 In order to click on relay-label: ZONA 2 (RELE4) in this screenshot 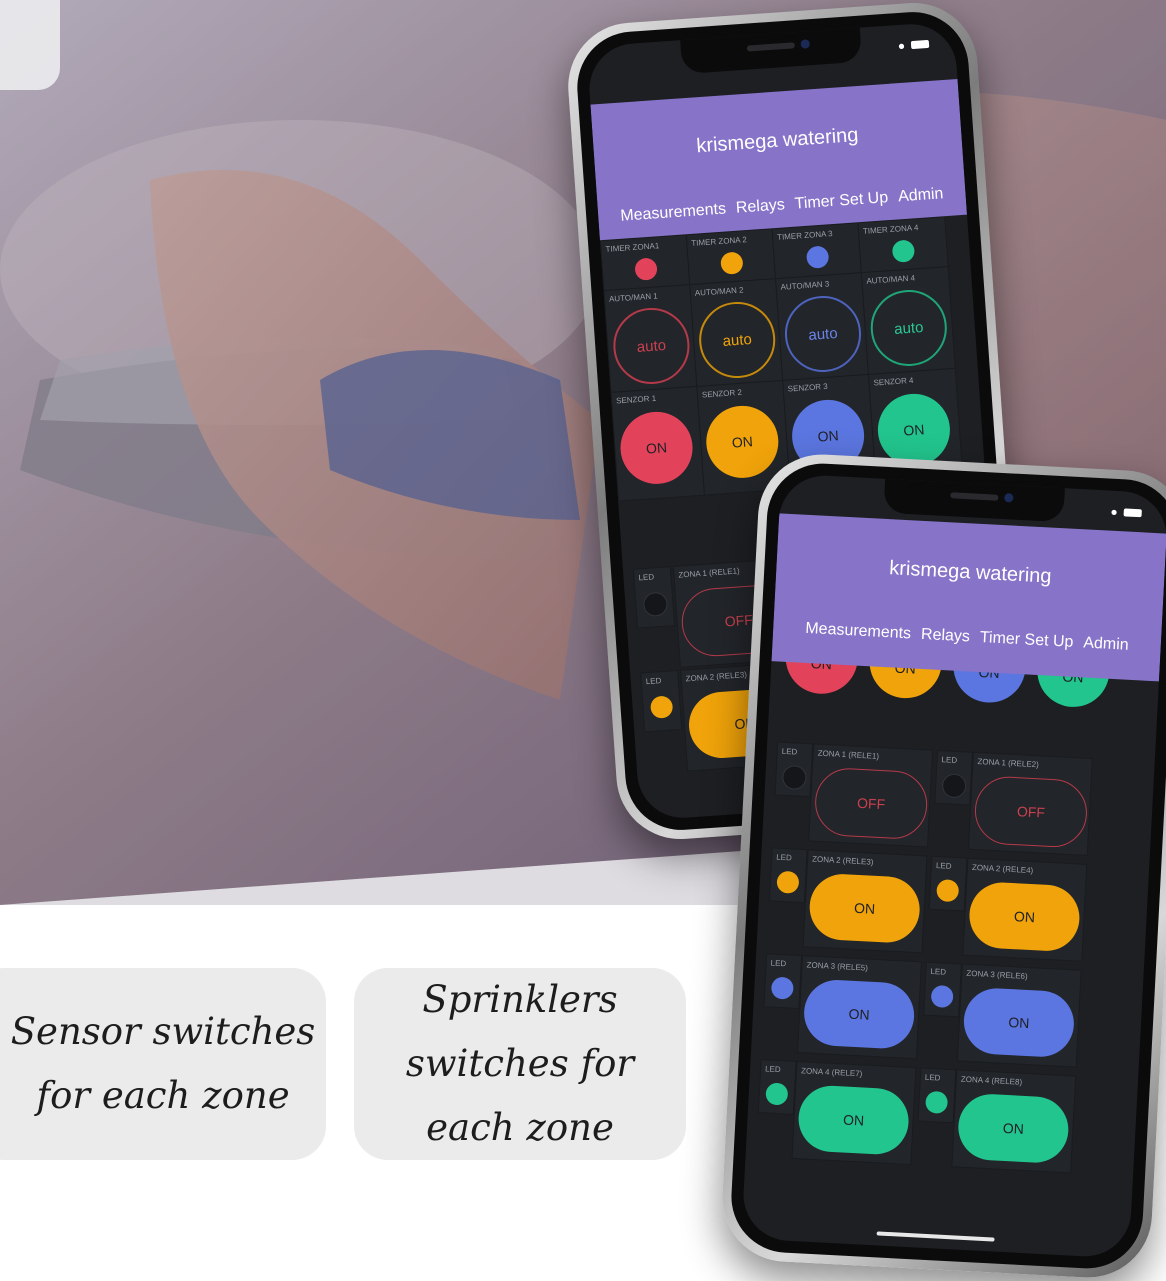, I will do `click(1002, 869)`.